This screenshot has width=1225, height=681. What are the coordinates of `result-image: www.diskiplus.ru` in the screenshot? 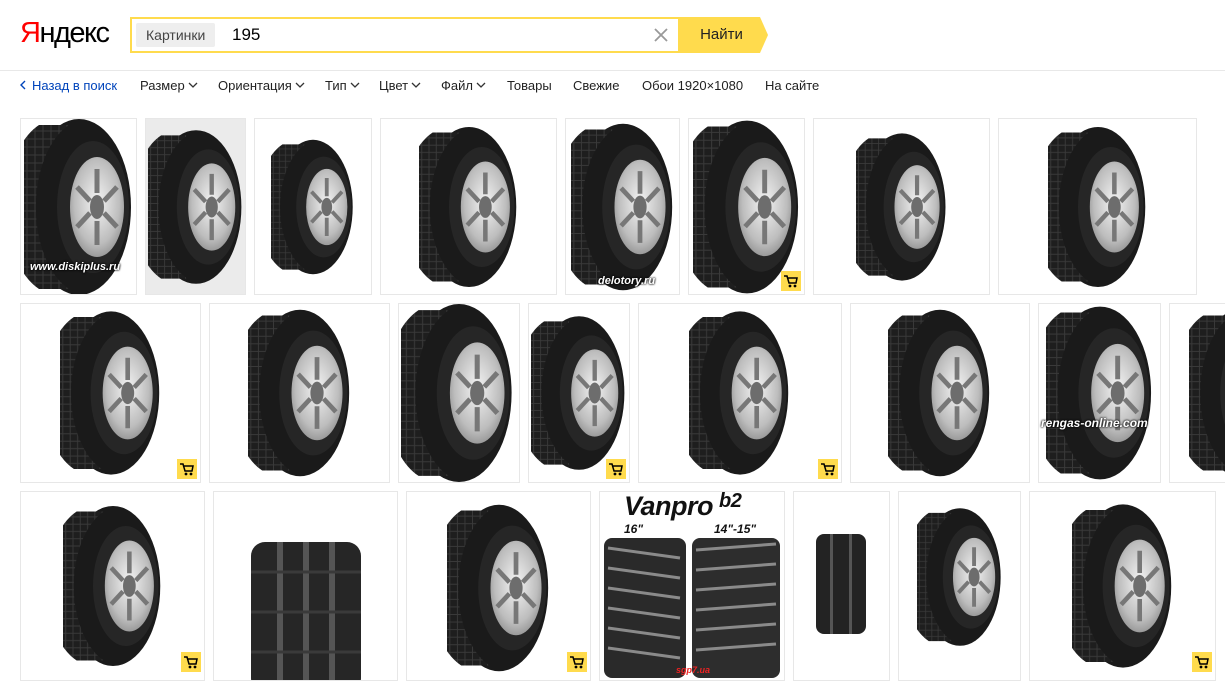 It's located at (78, 206).